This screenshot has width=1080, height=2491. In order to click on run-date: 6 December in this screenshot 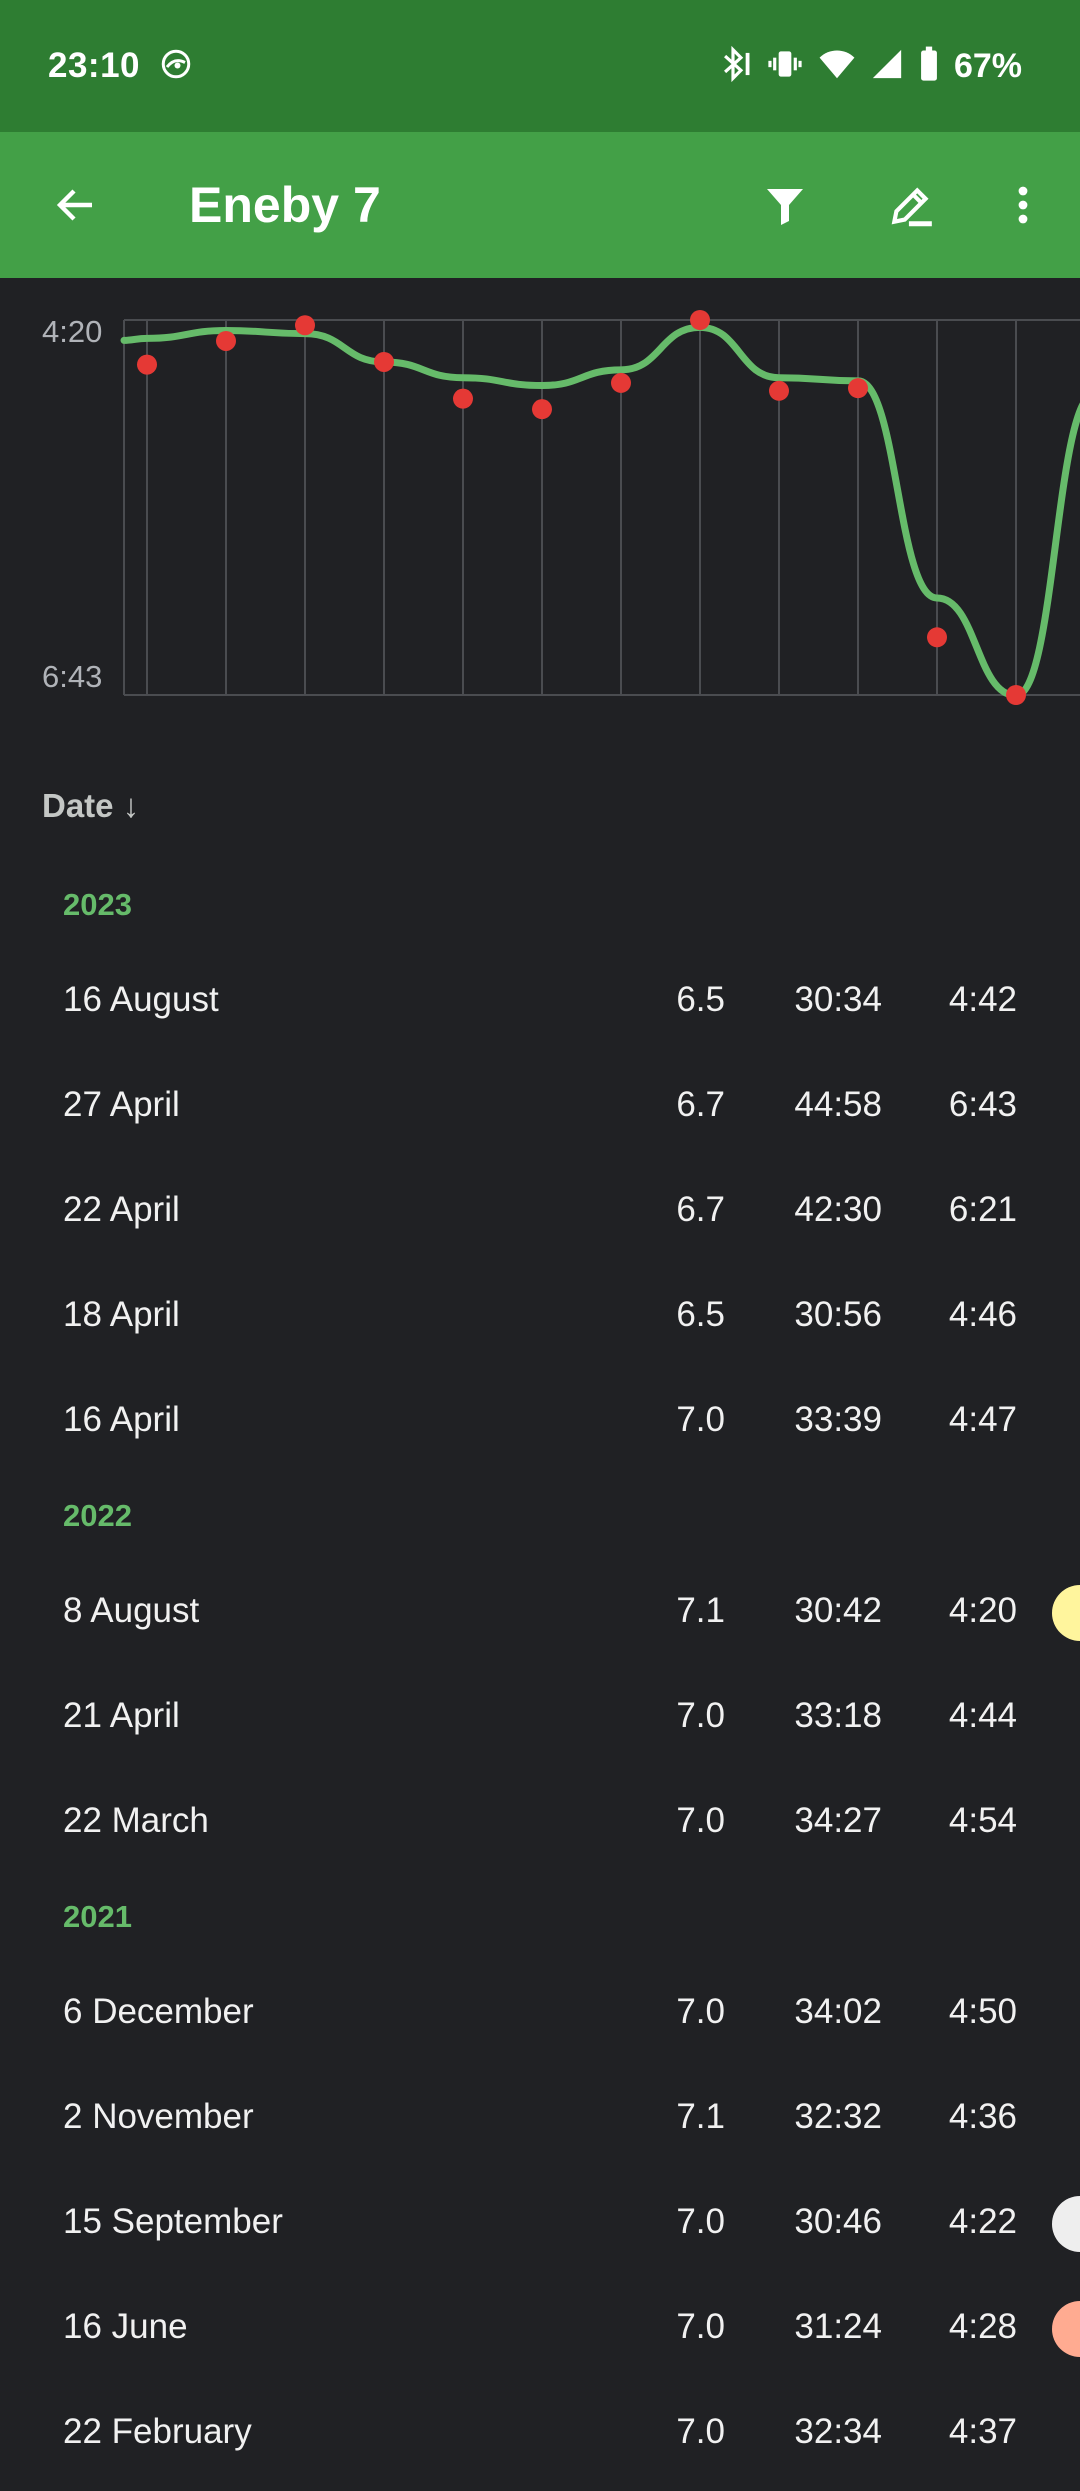, I will do `click(158, 2011)`.